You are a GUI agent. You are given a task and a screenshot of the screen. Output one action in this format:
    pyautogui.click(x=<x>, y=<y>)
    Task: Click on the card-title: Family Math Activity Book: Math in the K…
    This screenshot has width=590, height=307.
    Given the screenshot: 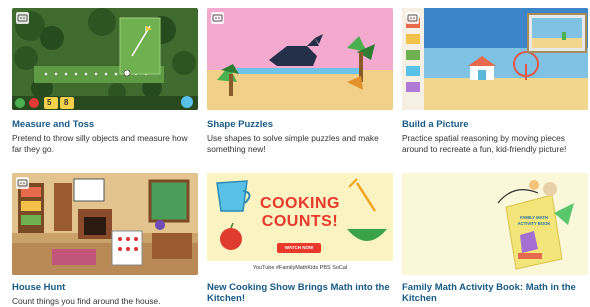 What is the action you would take?
    pyautogui.click(x=495, y=293)
    